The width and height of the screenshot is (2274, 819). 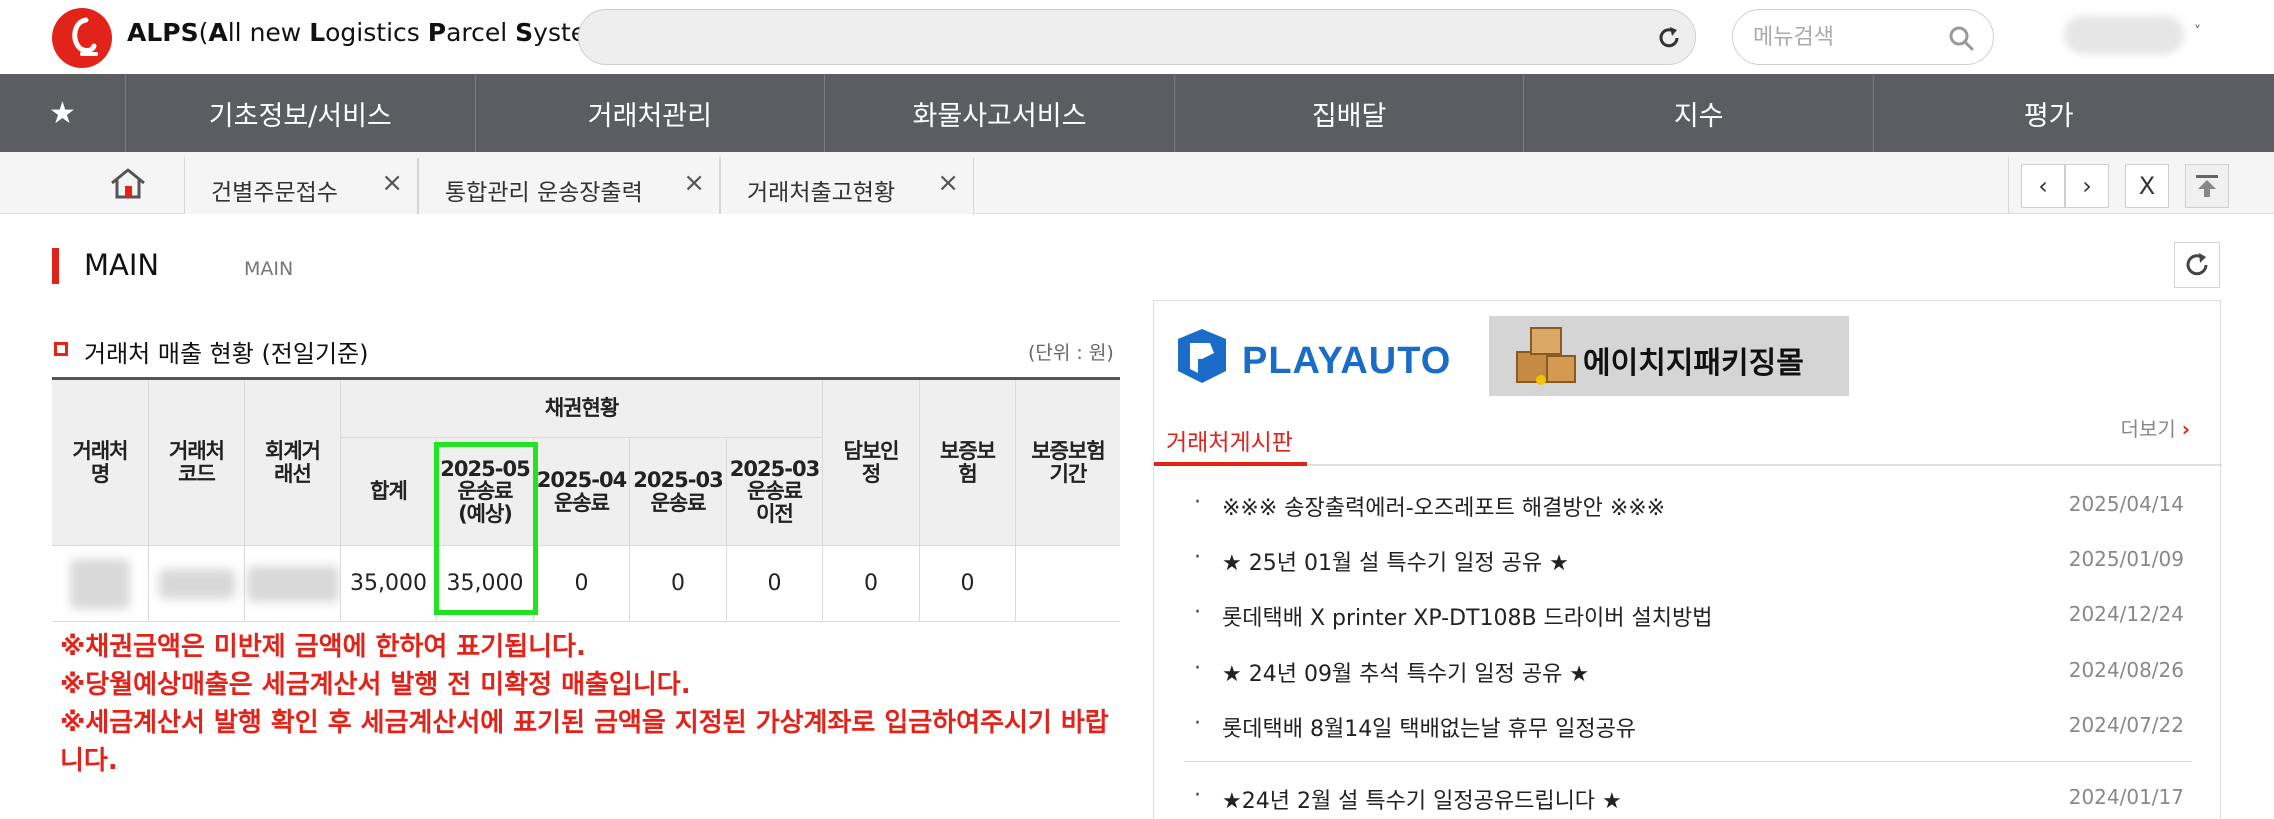 What do you see at coordinates (871, 584) in the screenshot?
I see `cell-collateral: 0` at bounding box center [871, 584].